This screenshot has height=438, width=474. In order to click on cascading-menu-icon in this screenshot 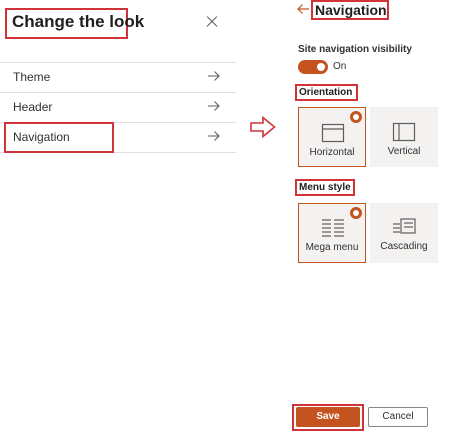, I will do `click(404, 226)`.